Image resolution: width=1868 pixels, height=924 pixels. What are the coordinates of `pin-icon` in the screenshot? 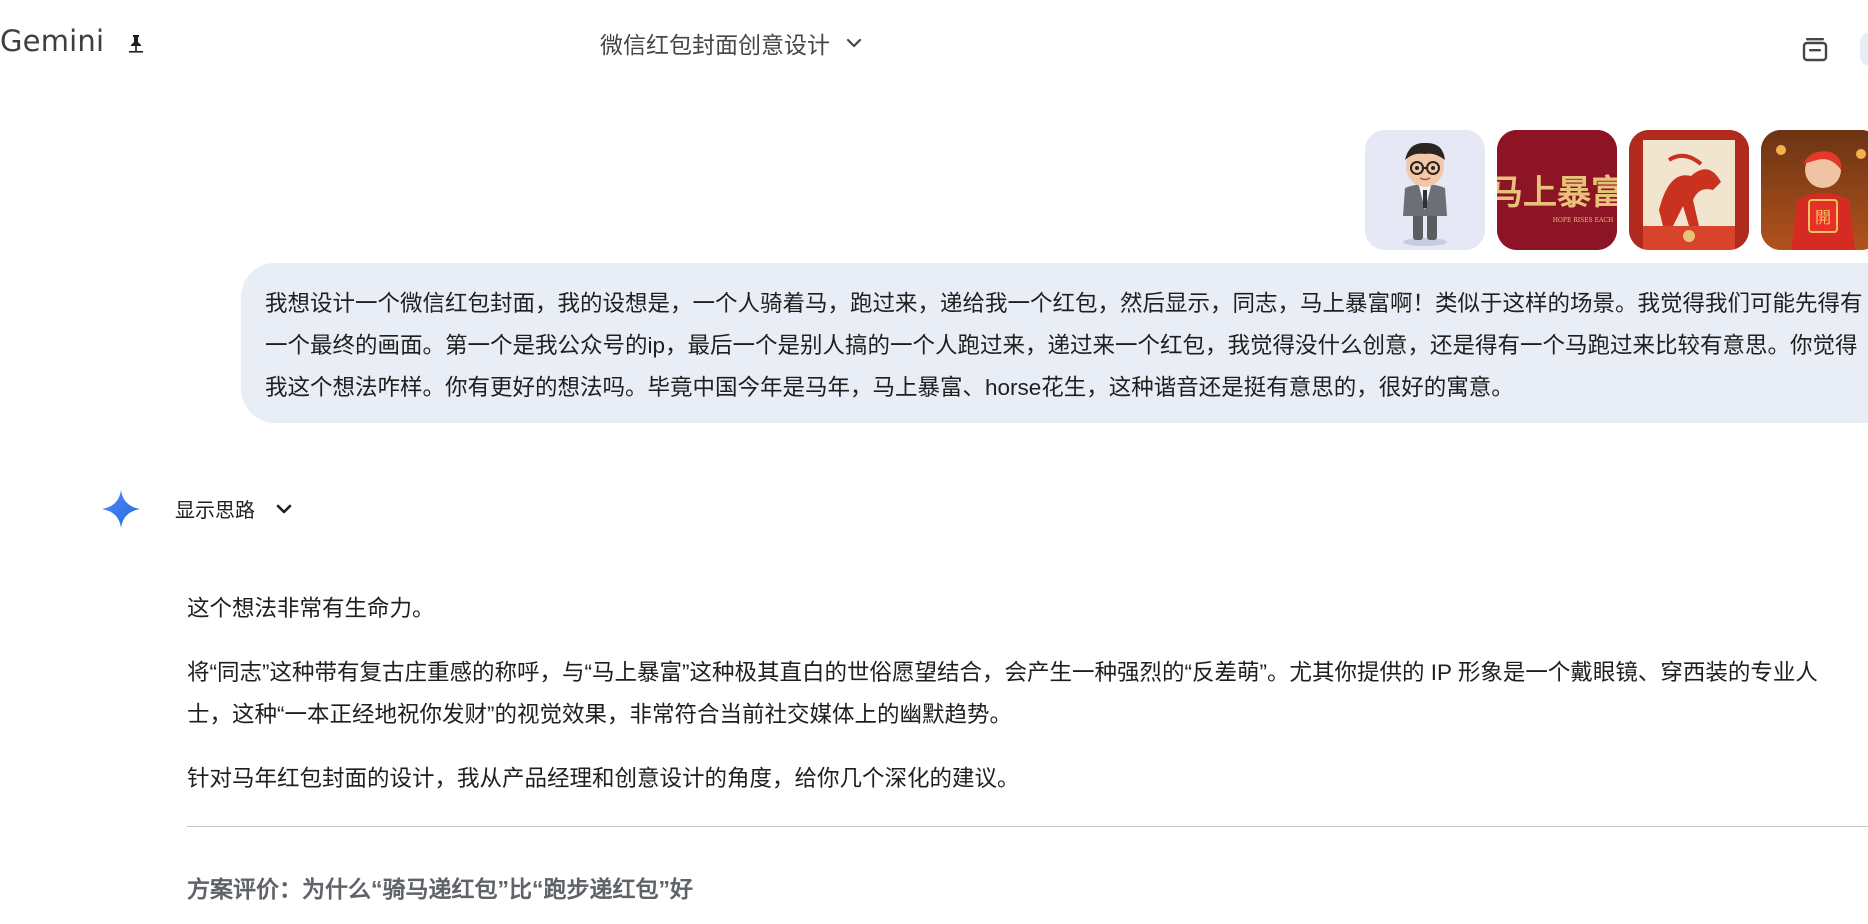 It's located at (136, 43).